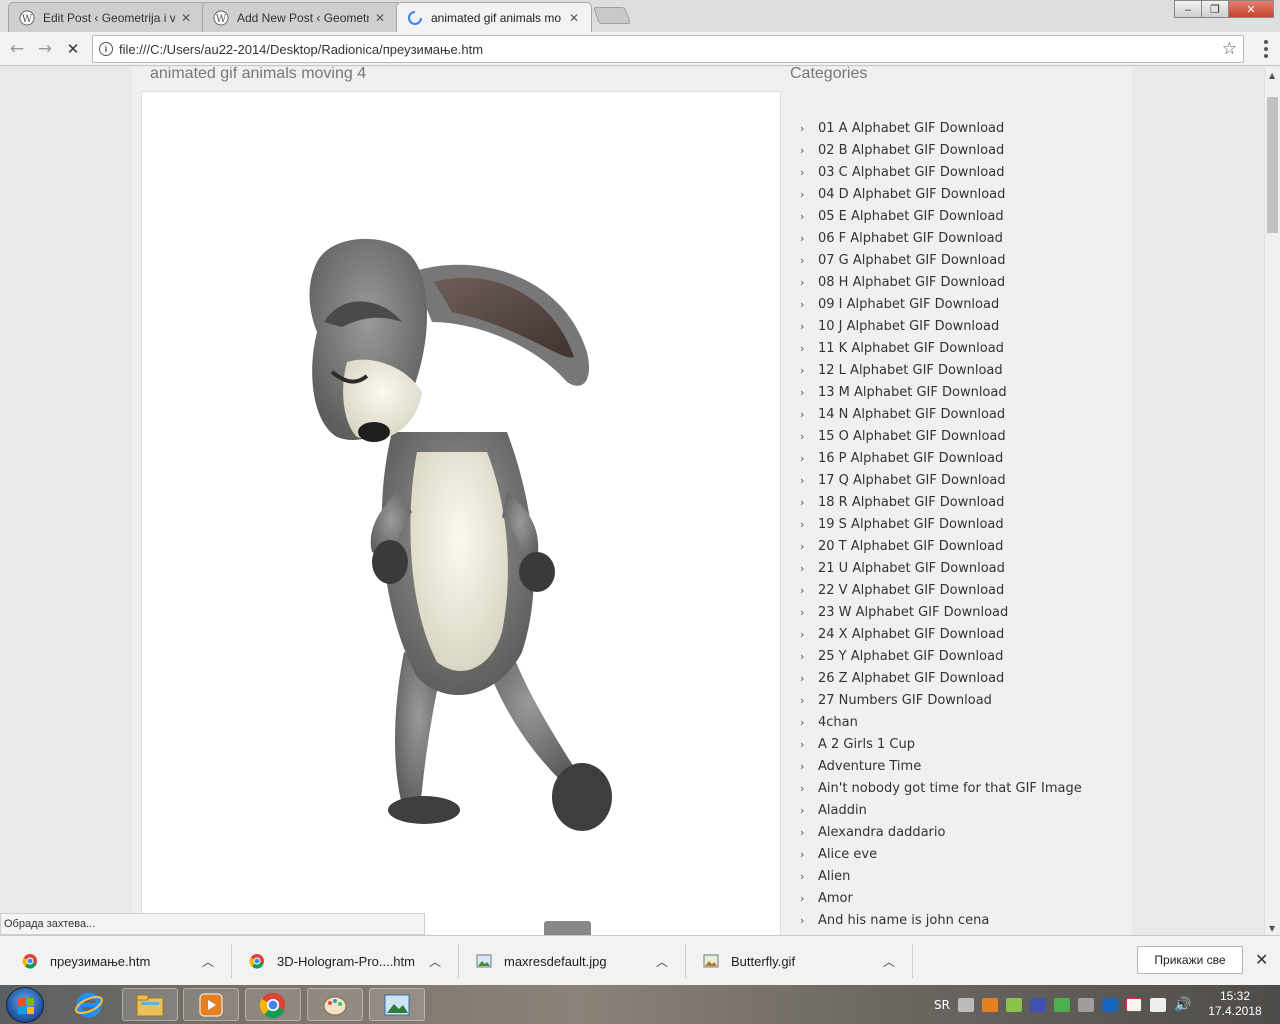 This screenshot has height=1024, width=1280. I want to click on category-link: › 4chan, so click(941, 722).